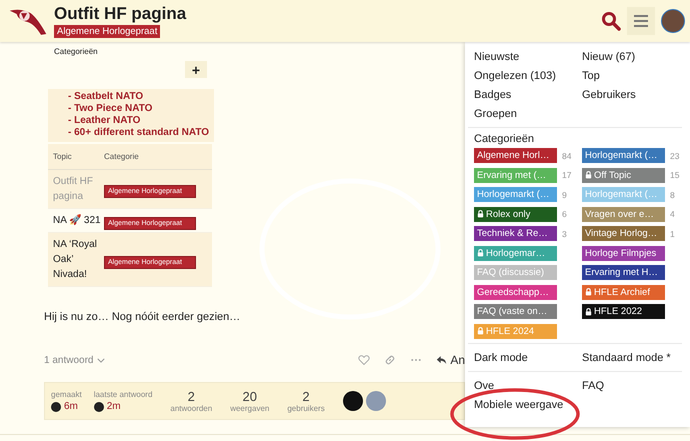  I want to click on topic-count: 9, so click(564, 195).